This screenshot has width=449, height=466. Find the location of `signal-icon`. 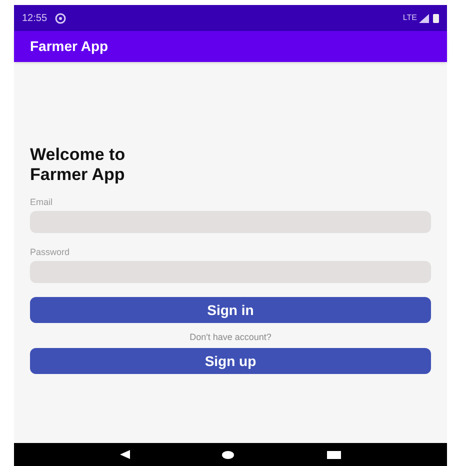

signal-icon is located at coordinates (424, 18).